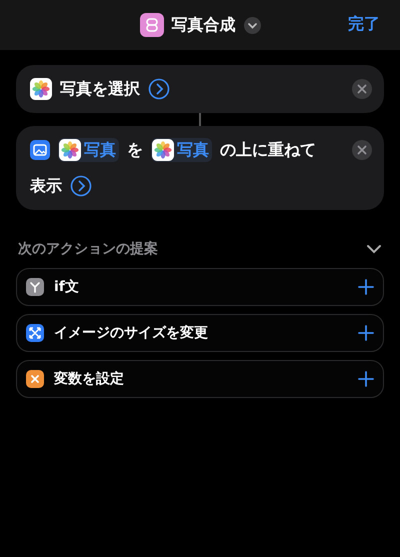 The width and height of the screenshot is (400, 557). What do you see at coordinates (67, 287) in the screenshot?
I see `suggestion-label: if文` at bounding box center [67, 287].